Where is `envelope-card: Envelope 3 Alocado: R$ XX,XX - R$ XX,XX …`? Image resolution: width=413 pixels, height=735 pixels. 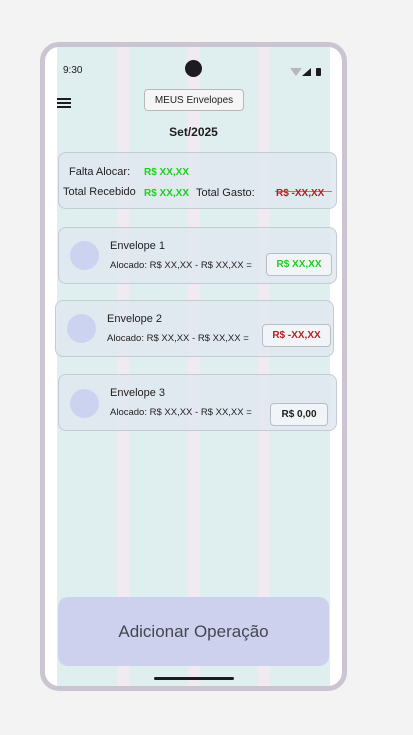 envelope-card: Envelope 3 Alocado: R$ XX,XX - R$ XX,XX … is located at coordinates (197, 402).